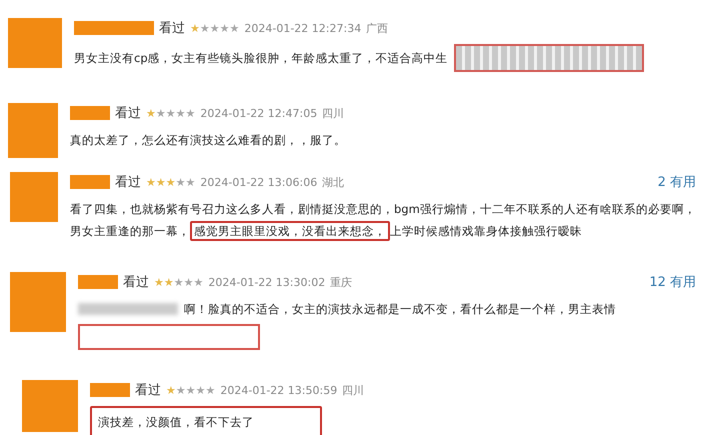  Describe the element at coordinates (259, 113) in the screenshot. I see `review-time: 2024-01-22 12:47:05` at that location.